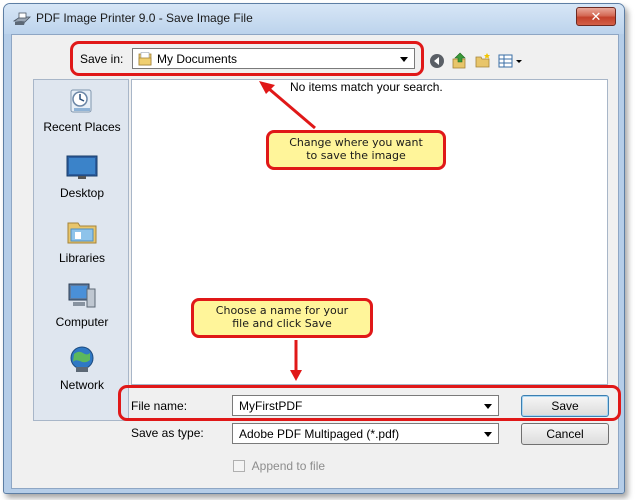  Describe the element at coordinates (512, 61) in the screenshot. I see `view-menu-icon` at that location.